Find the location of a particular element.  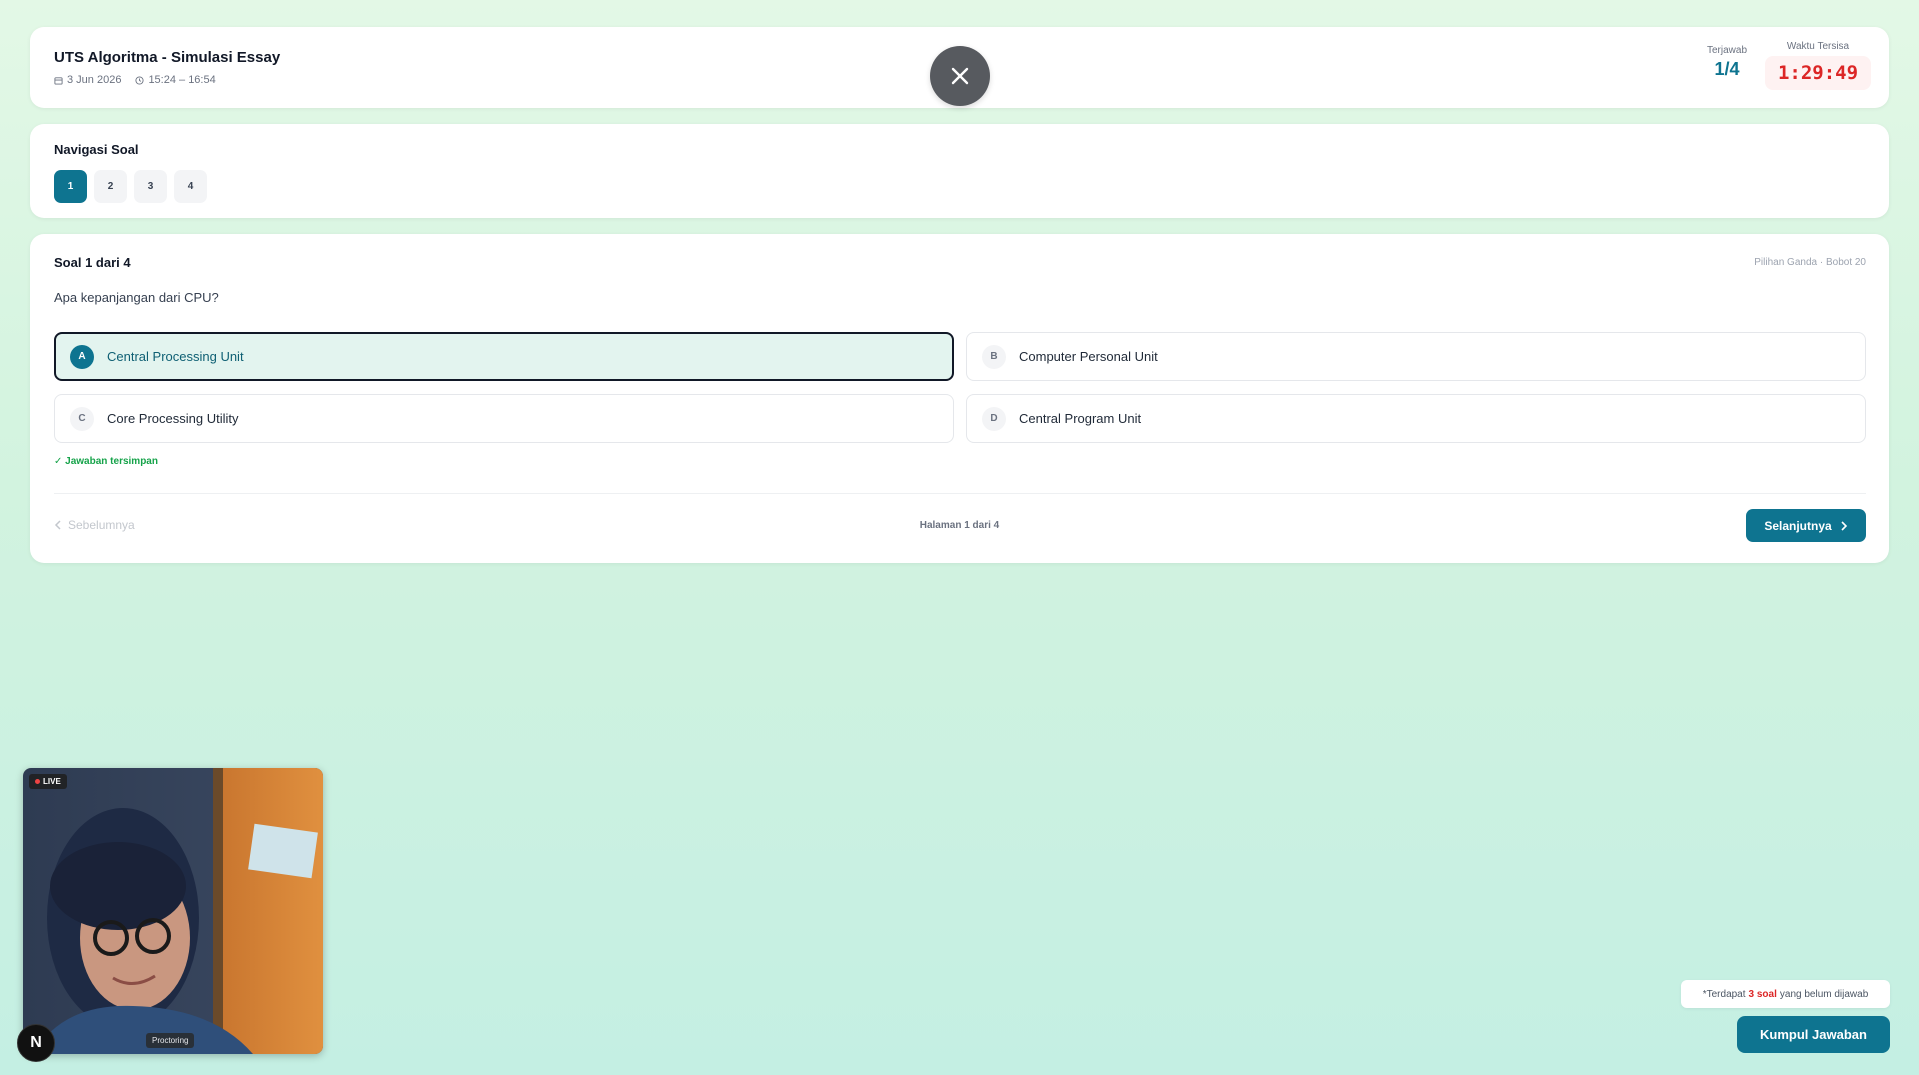

option-text: Central Processing Unit is located at coordinates (175, 356).